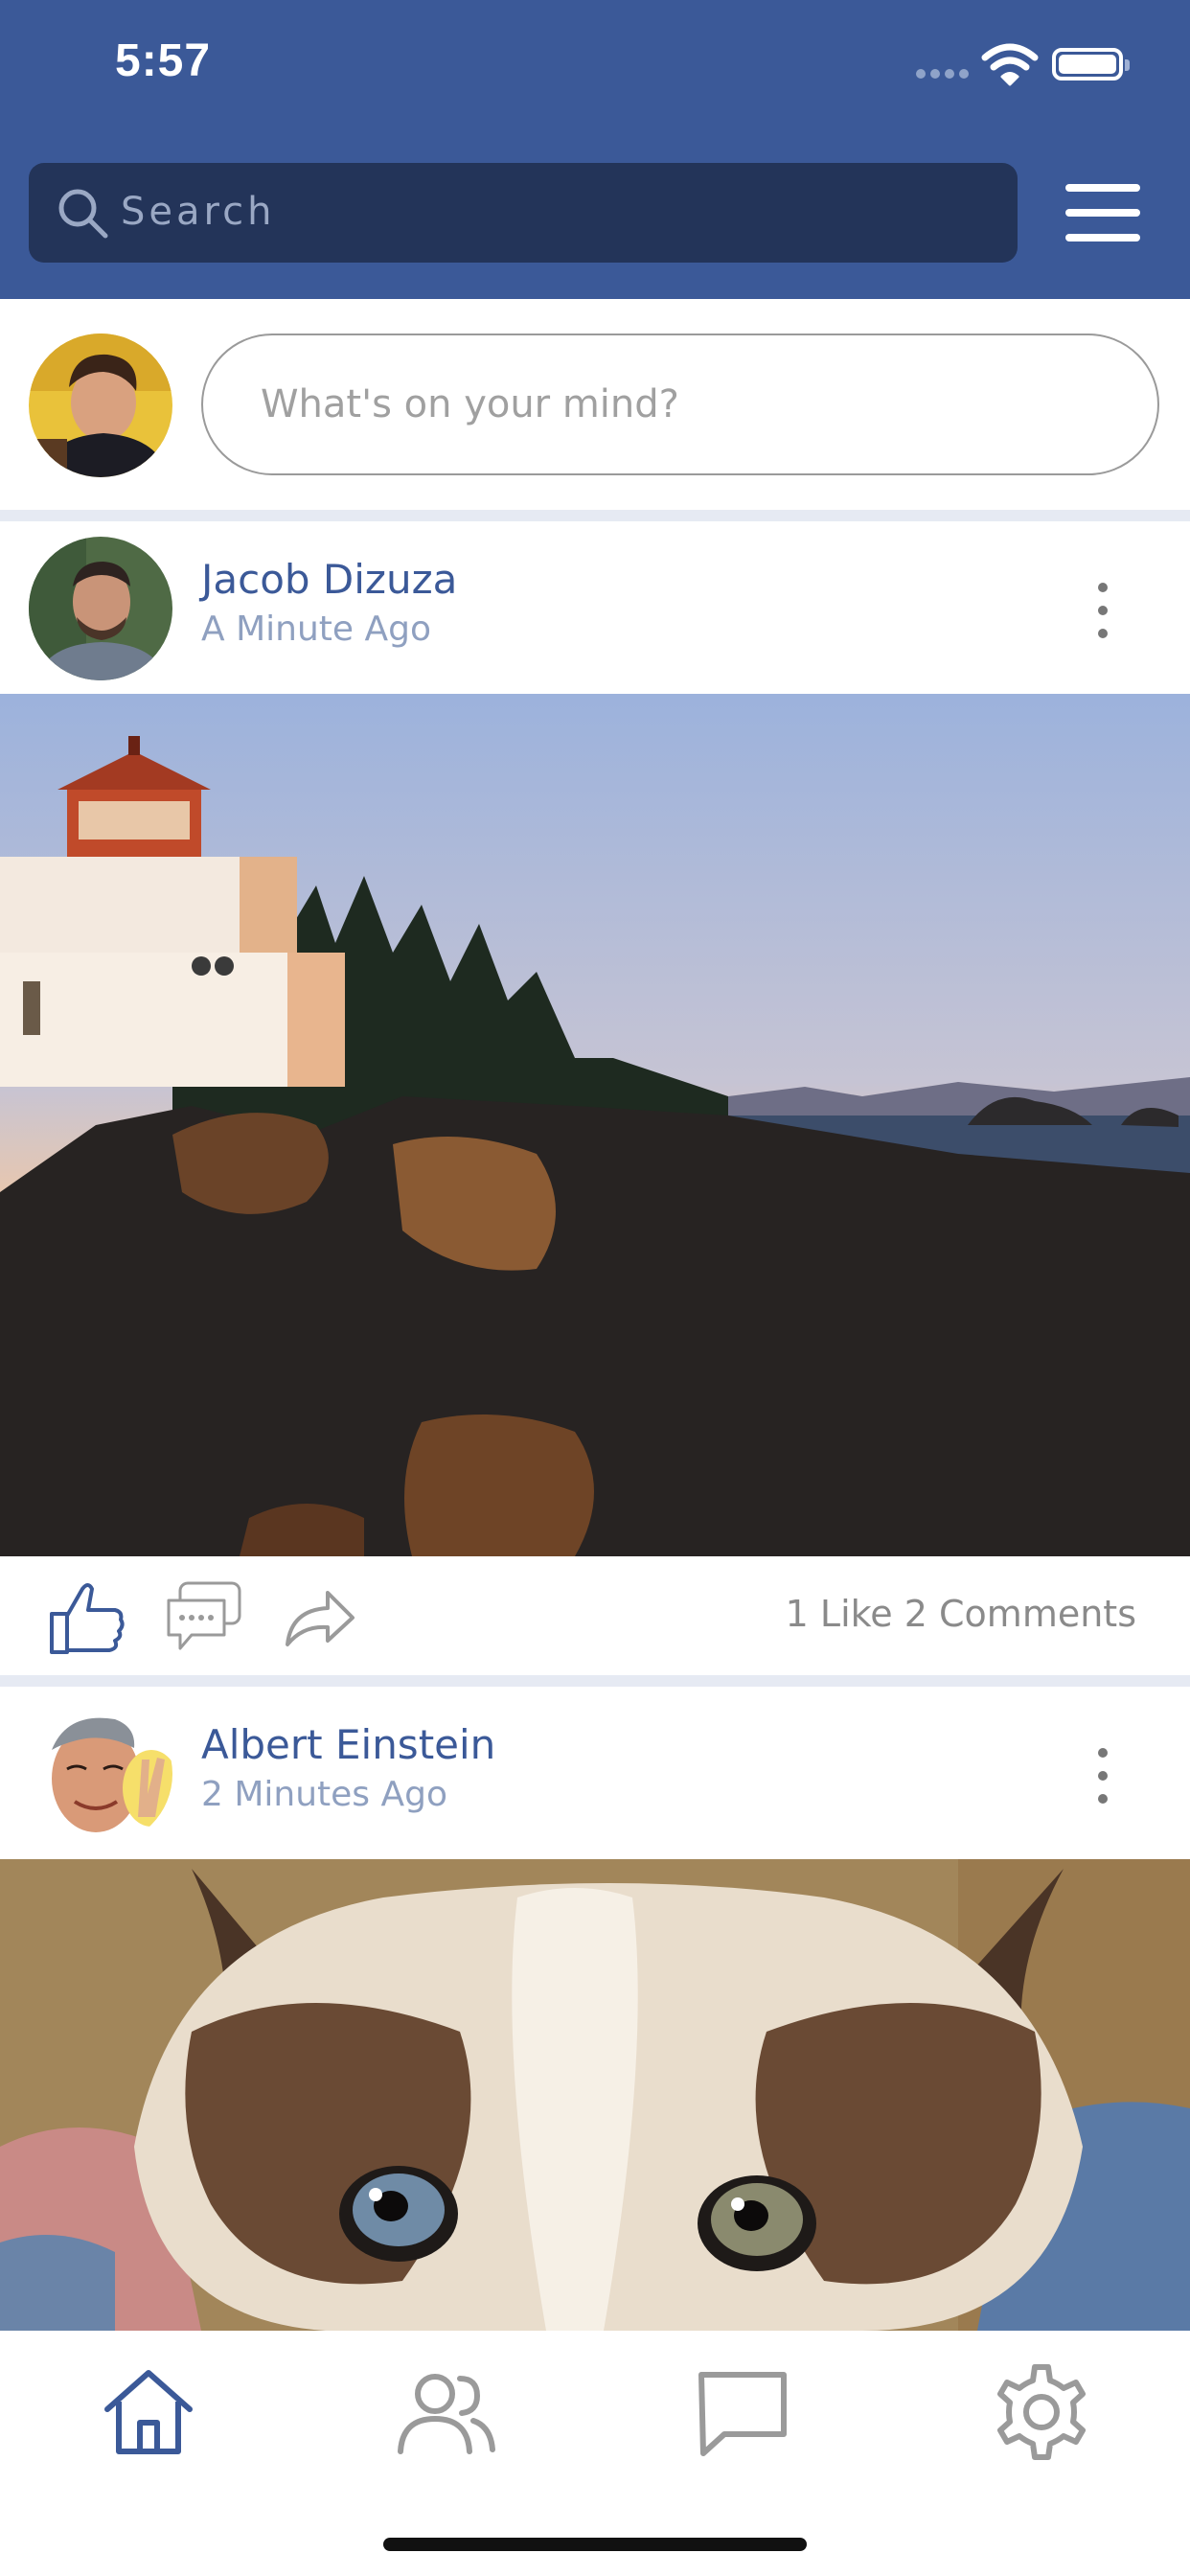 The height and width of the screenshot is (2576, 1190). Describe the element at coordinates (198, 212) in the screenshot. I see `search-input: Search` at that location.